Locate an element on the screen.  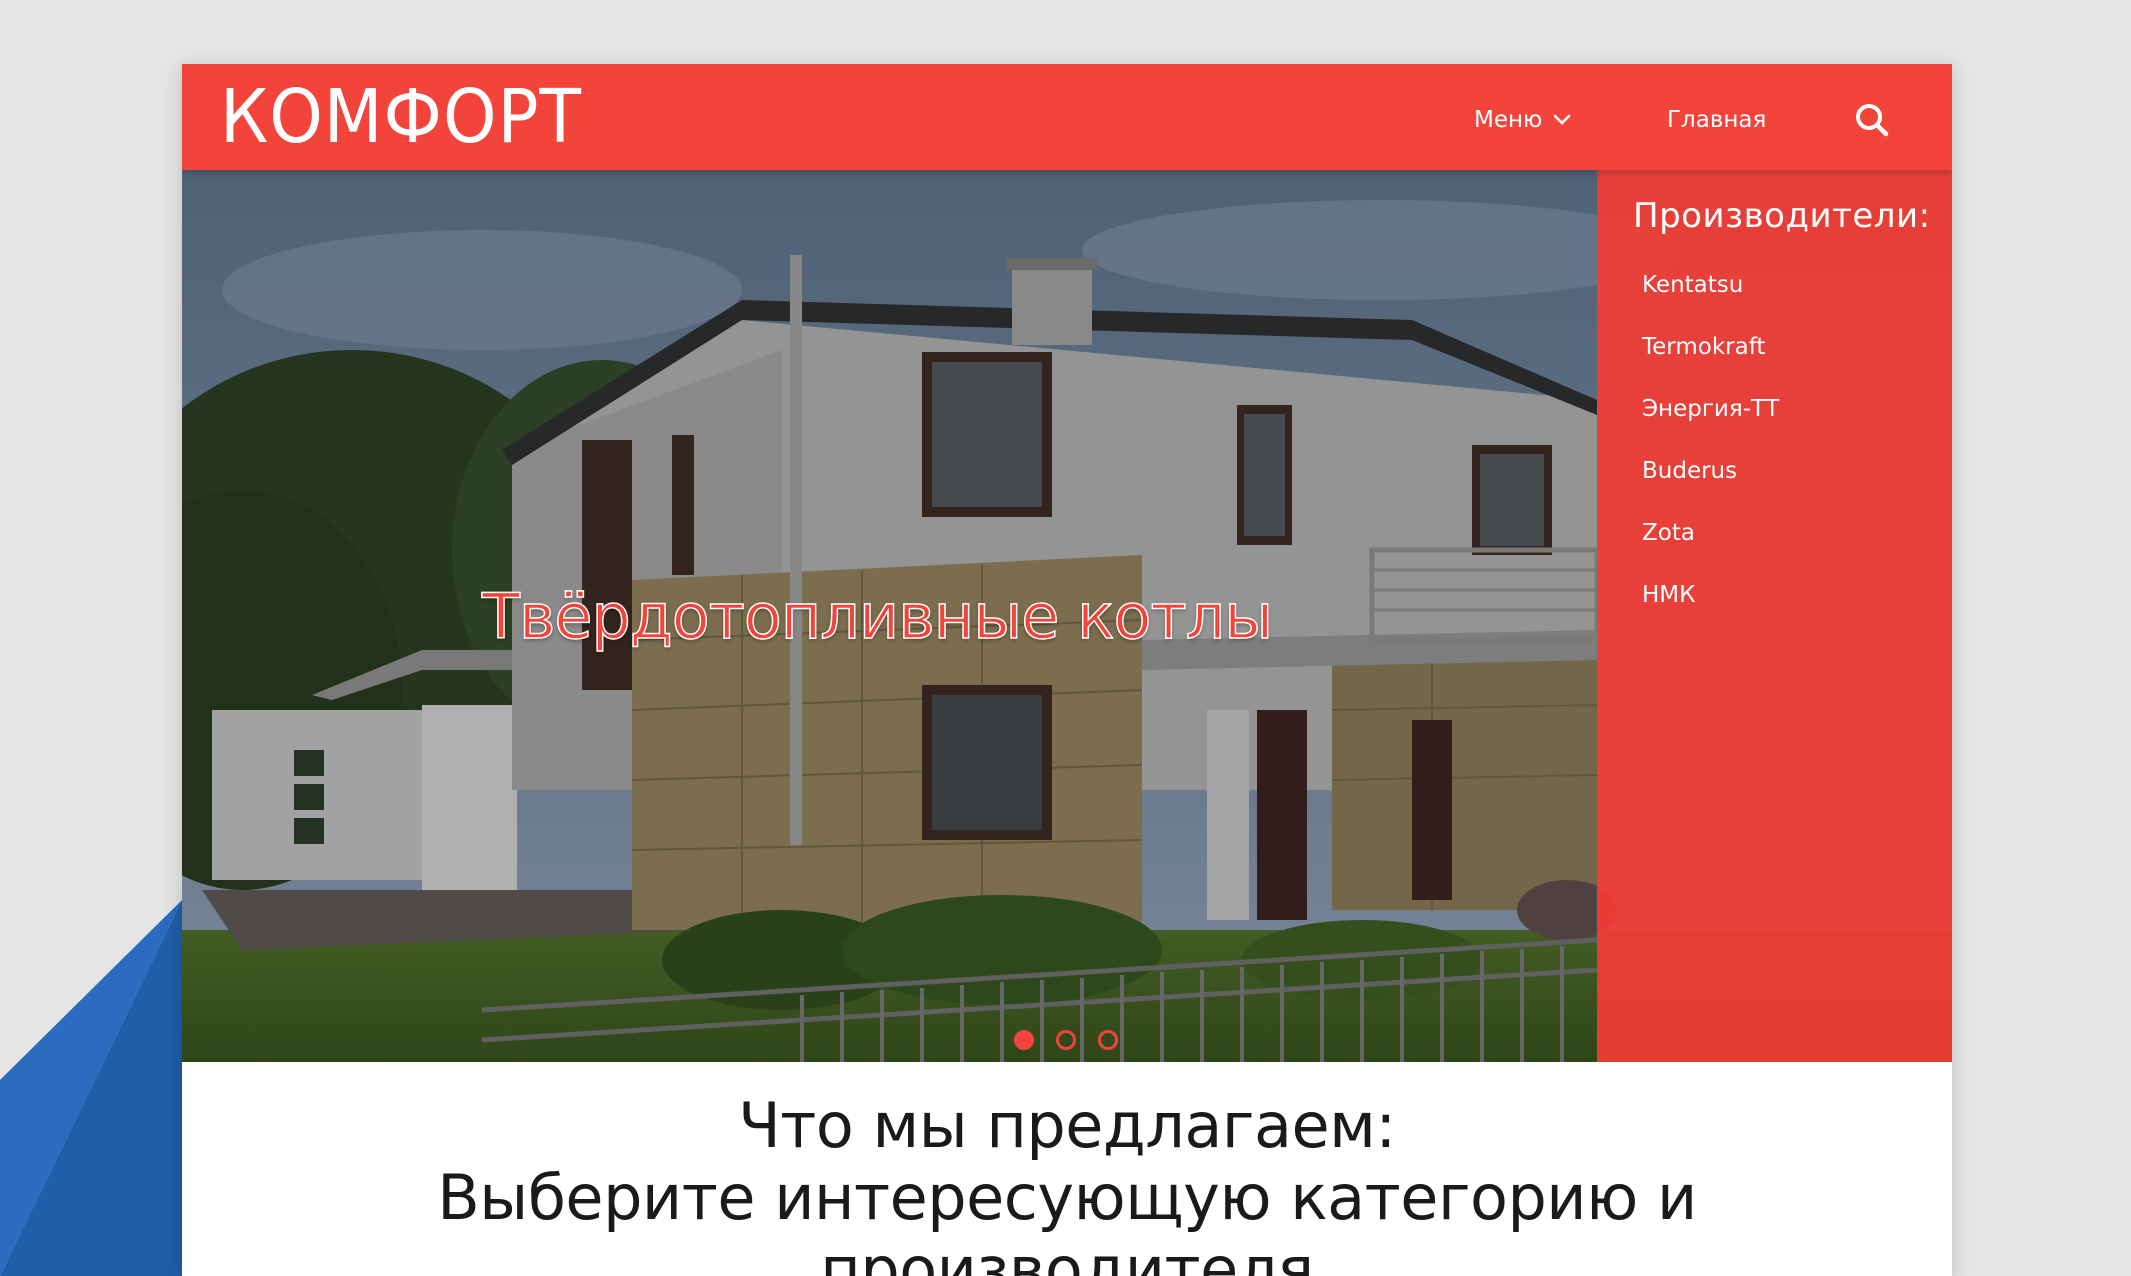
site-header: КОМФОРТ Меню Главная is located at coordinates (1067, 117).